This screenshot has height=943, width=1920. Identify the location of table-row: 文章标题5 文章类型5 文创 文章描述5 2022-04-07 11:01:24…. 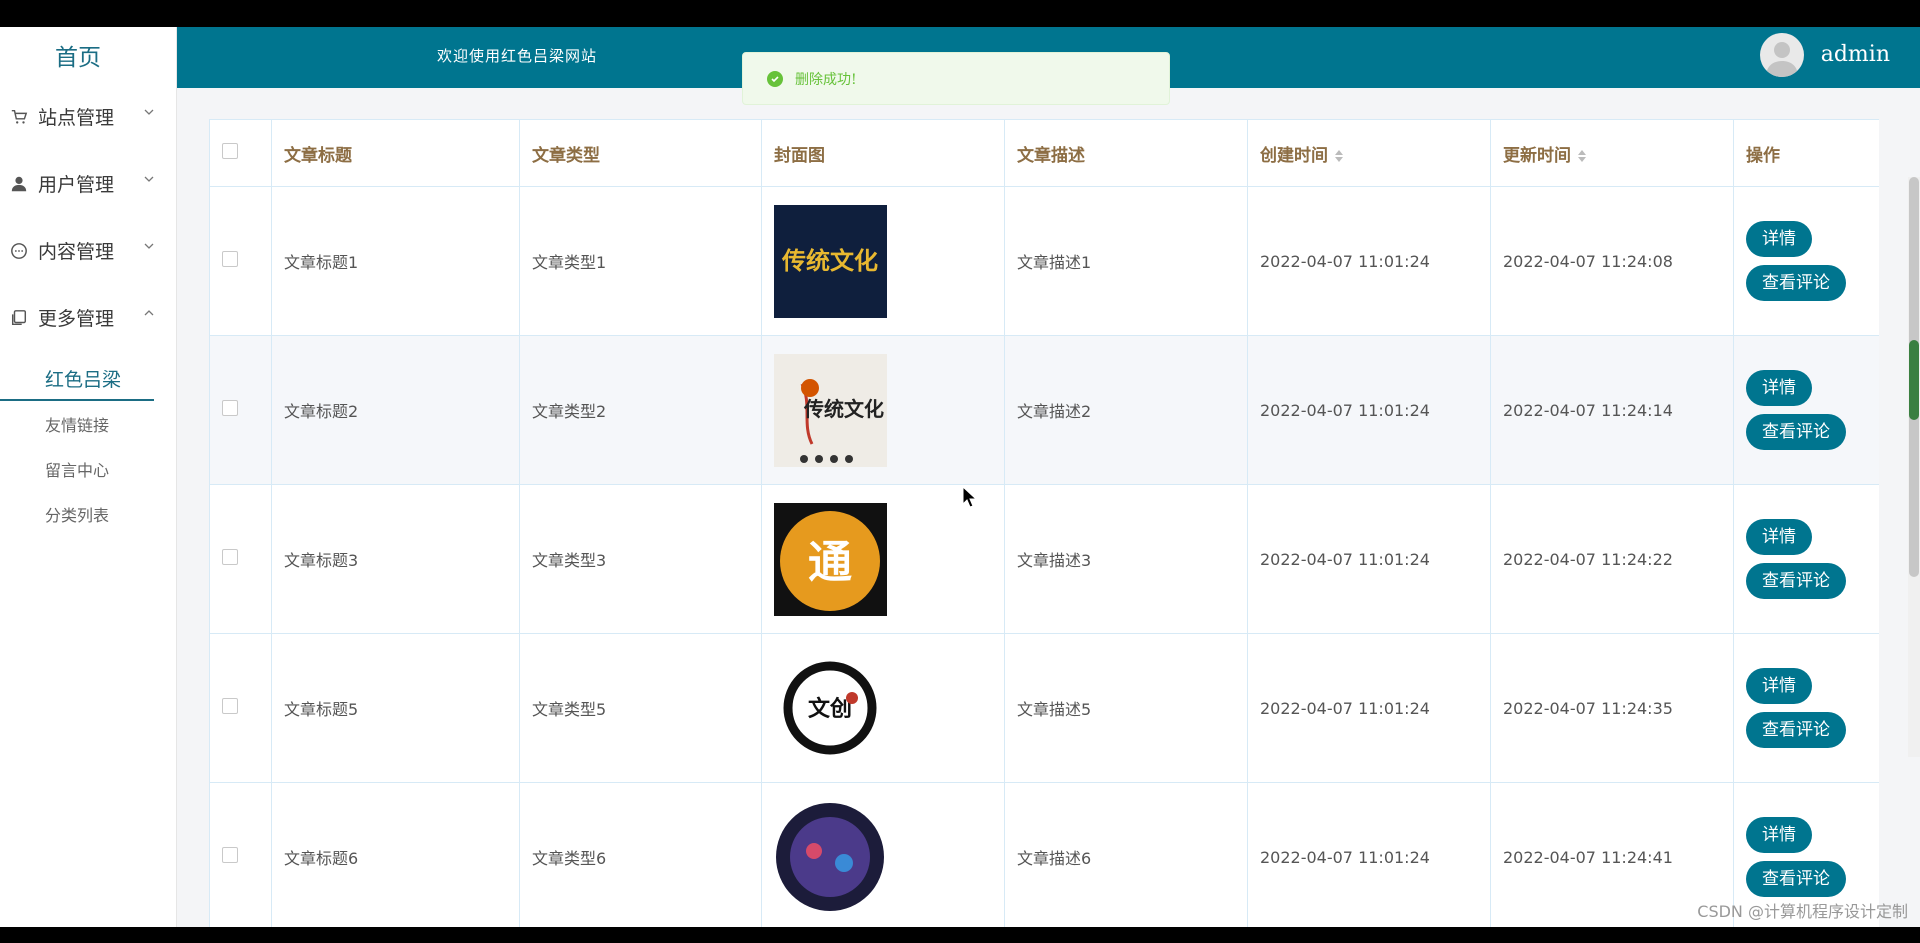
(1044, 708).